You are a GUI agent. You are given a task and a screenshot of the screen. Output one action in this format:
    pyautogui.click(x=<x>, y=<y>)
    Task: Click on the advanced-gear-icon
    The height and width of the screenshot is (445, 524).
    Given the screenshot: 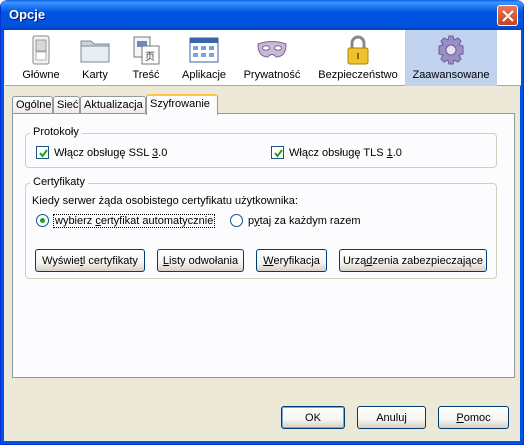 What is the action you would take?
    pyautogui.click(x=451, y=50)
    